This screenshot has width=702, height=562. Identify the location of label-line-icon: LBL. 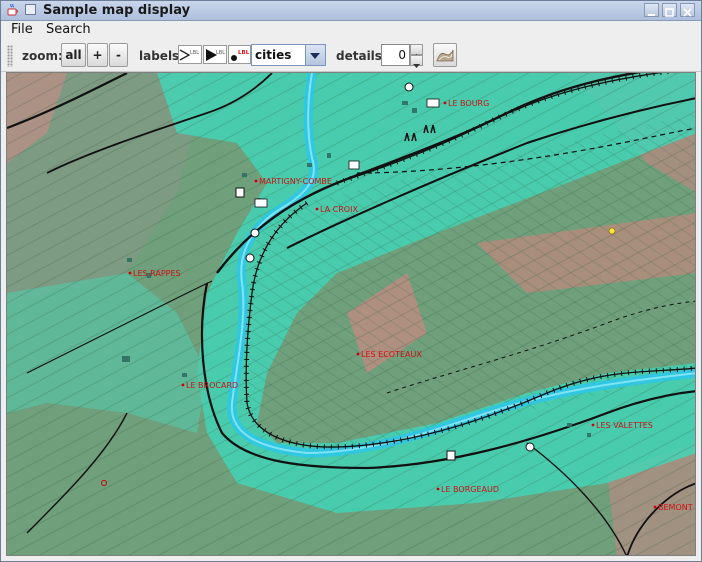
(189, 55).